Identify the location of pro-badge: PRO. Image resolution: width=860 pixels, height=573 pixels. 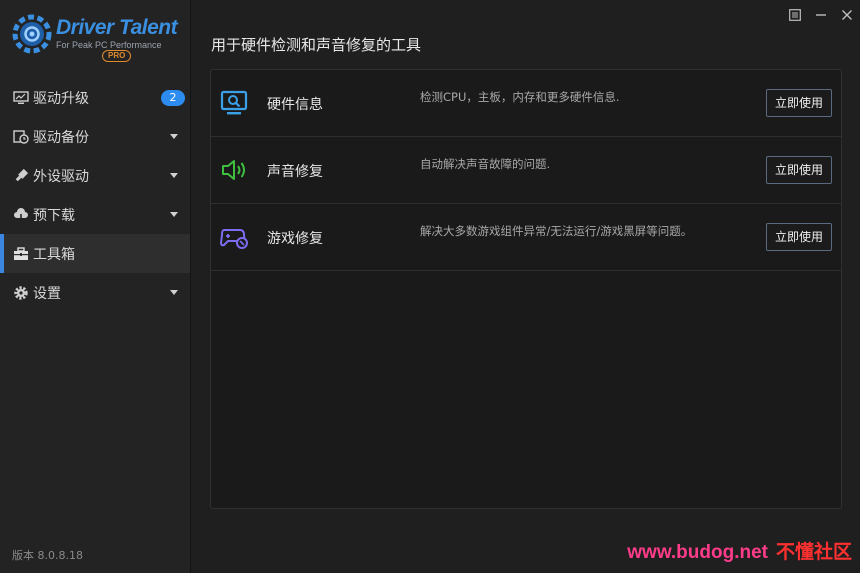
(117, 56).